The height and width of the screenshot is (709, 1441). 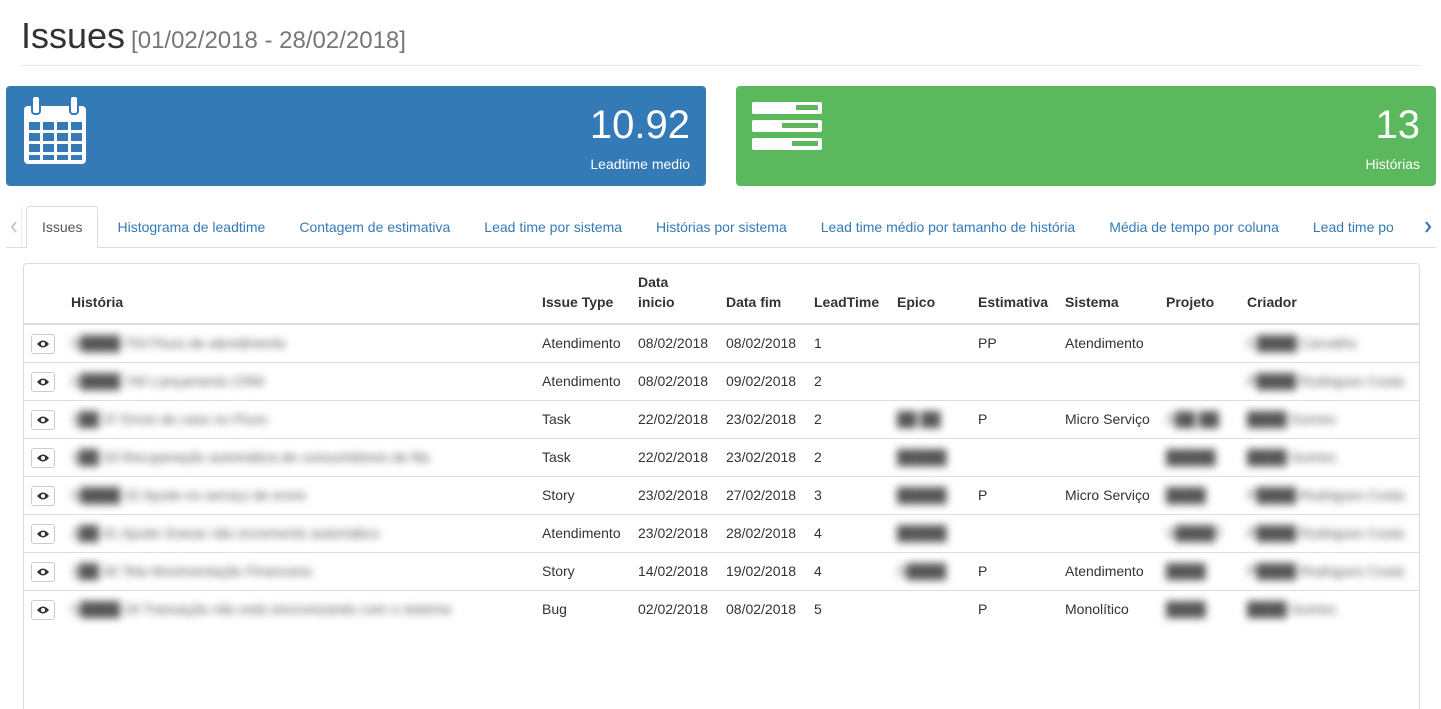 I want to click on projeto-text: S████7, so click(x=1194, y=533).